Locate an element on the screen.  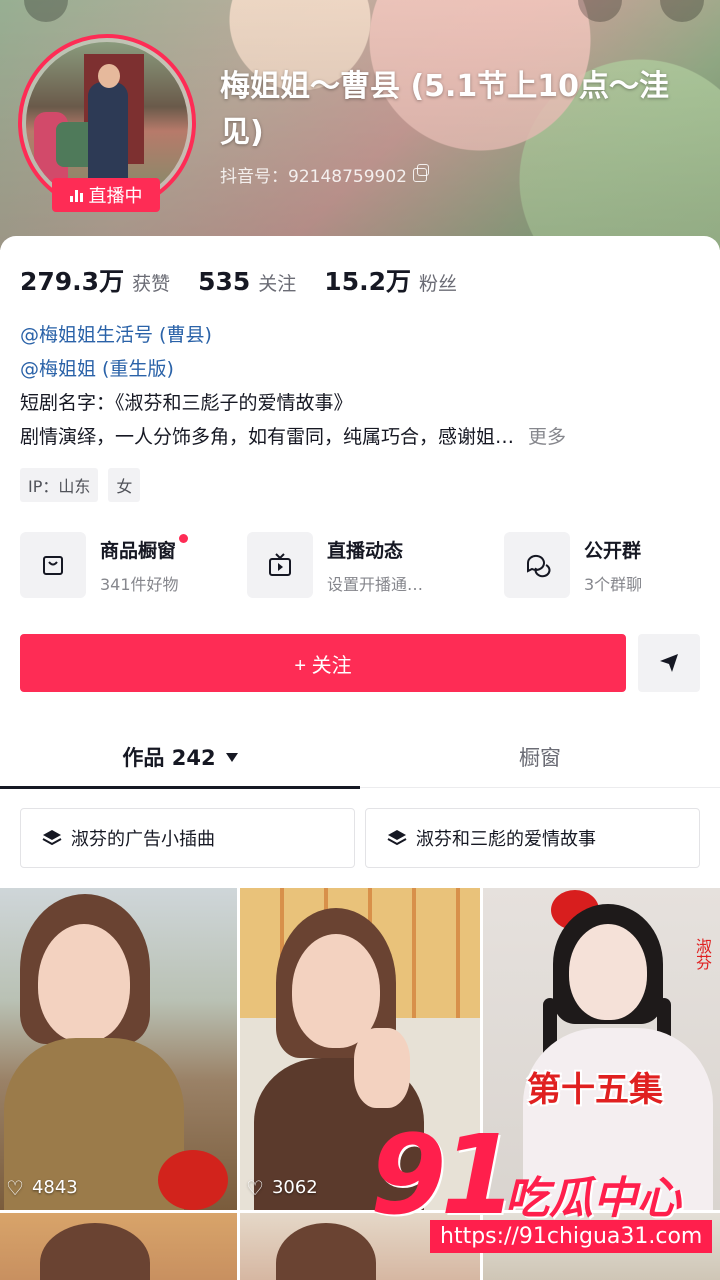
stat-following: 535 关注 is located at coordinates (247, 281).